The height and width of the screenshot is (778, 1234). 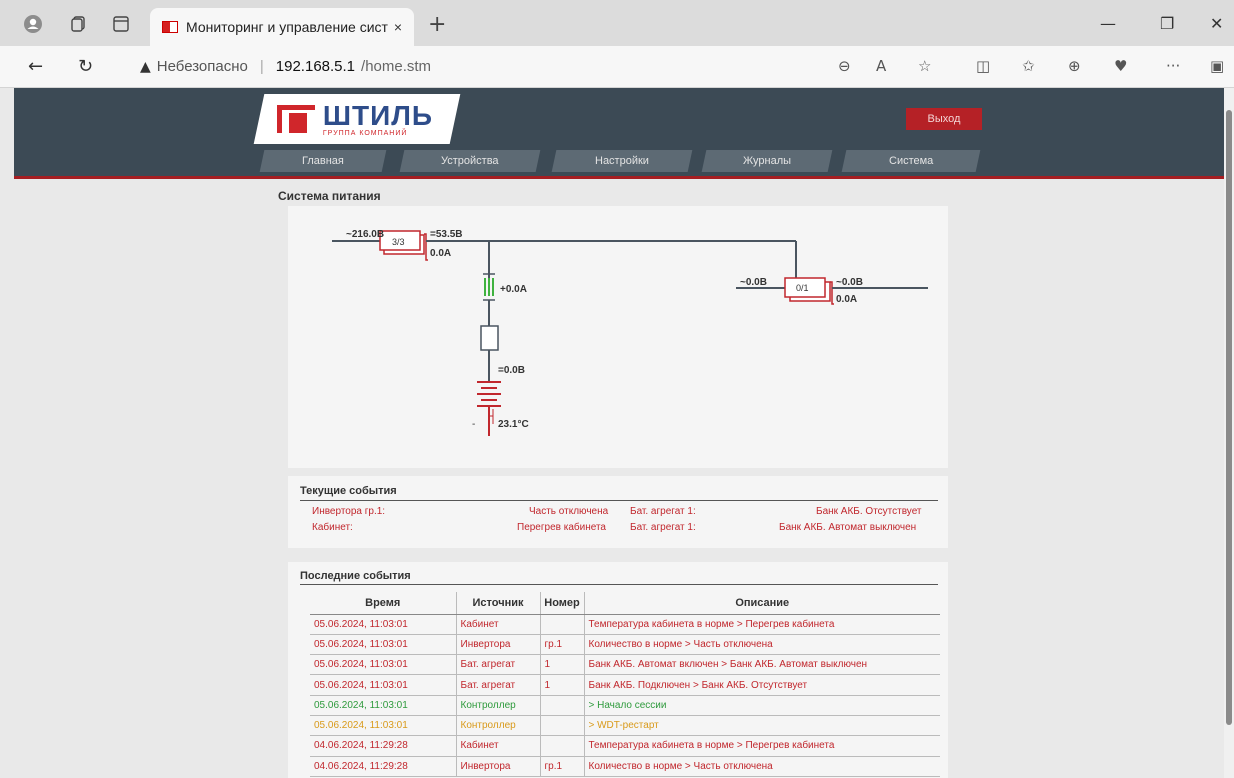 What do you see at coordinates (1173, 66) in the screenshot?
I see `more-options-icon: ···` at bounding box center [1173, 66].